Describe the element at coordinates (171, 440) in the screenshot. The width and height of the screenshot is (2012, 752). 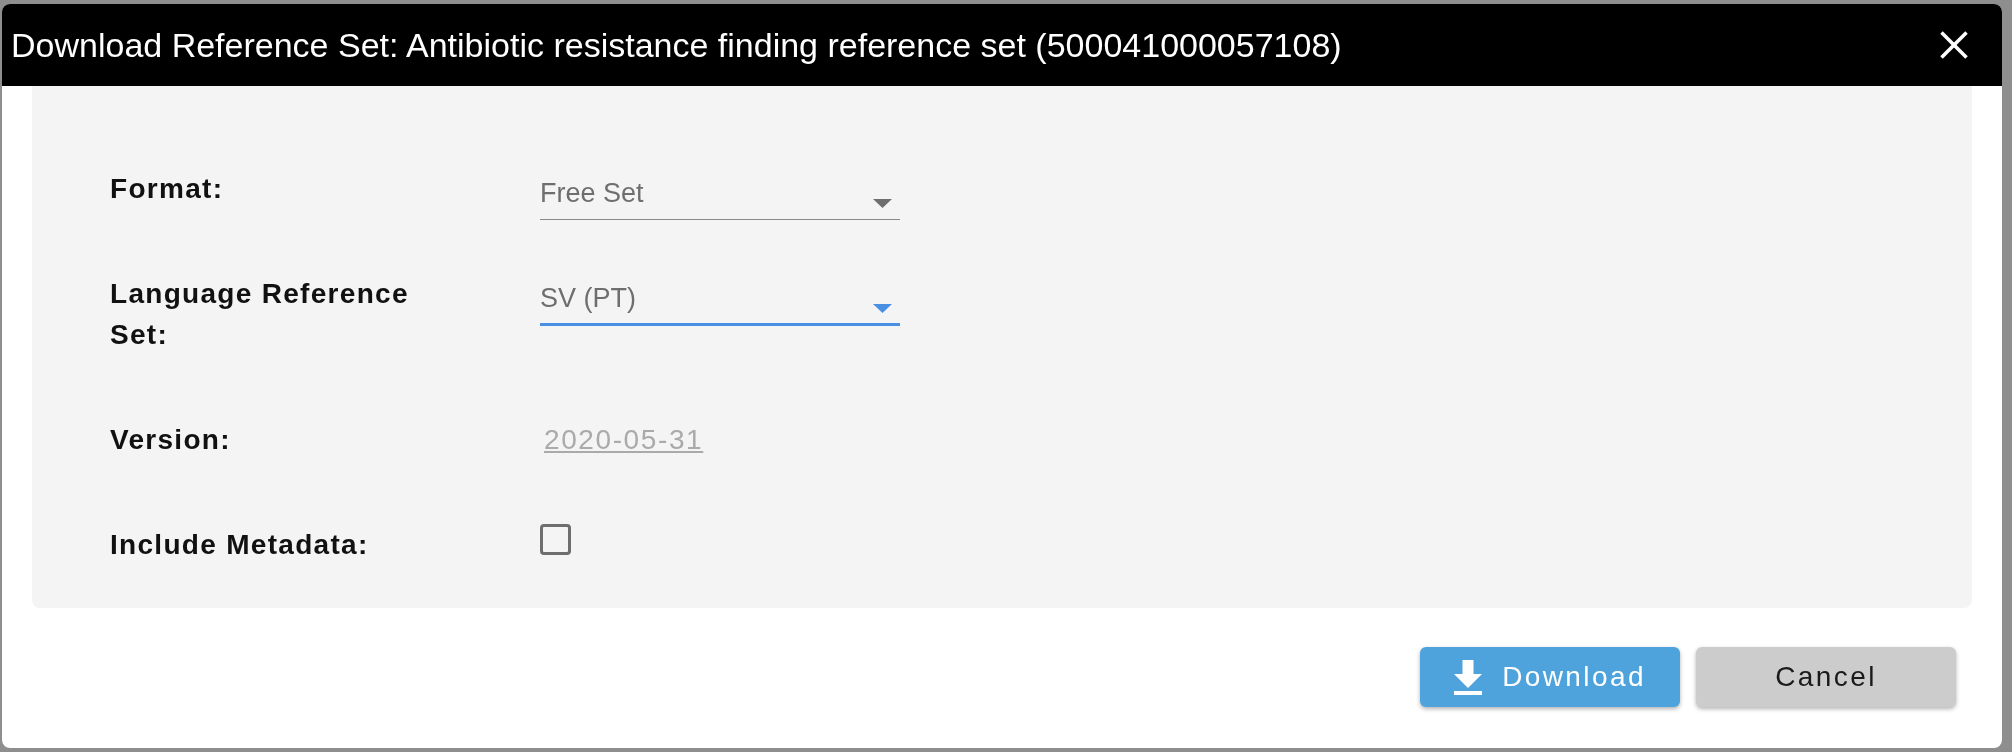
I see `field-label: Version:` at that location.